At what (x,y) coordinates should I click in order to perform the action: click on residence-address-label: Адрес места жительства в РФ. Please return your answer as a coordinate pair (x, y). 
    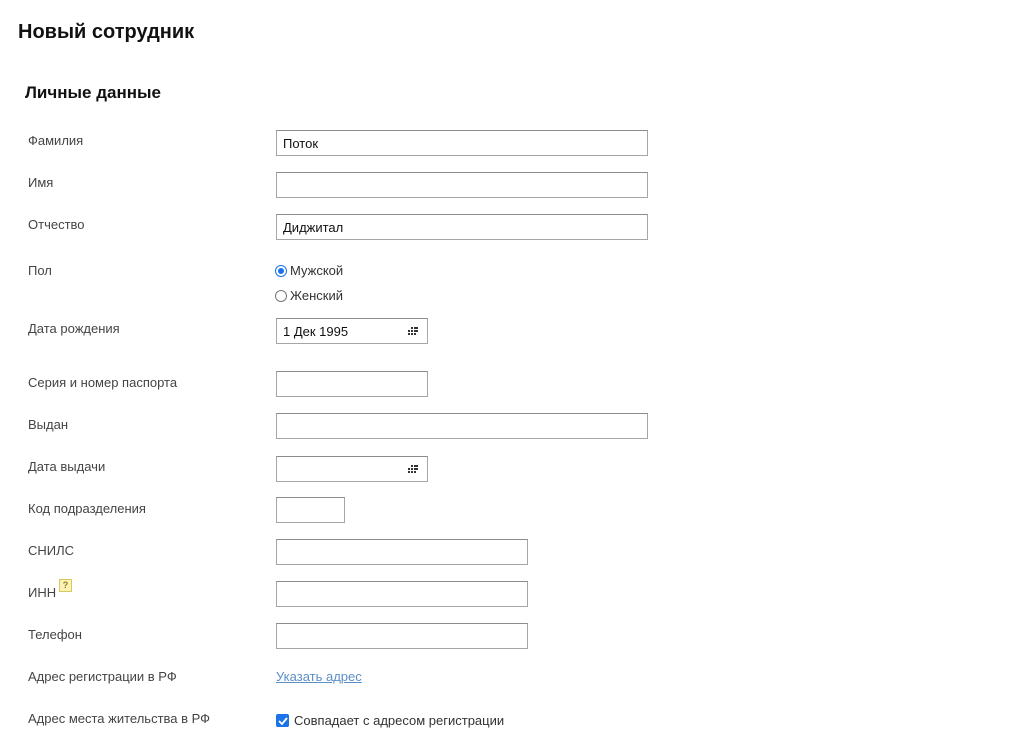
    Looking at the image, I should click on (119, 718).